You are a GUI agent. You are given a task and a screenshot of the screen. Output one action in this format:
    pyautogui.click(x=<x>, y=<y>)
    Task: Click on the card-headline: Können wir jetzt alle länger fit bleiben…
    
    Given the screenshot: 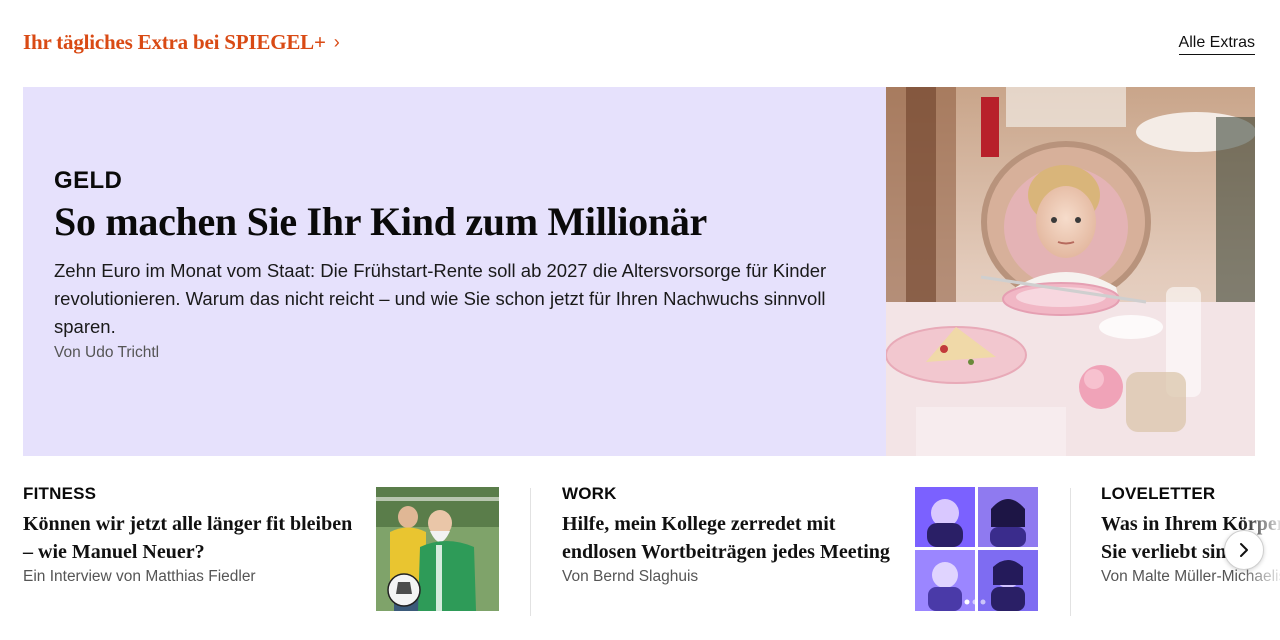 What is the action you would take?
    pyautogui.click(x=188, y=538)
    